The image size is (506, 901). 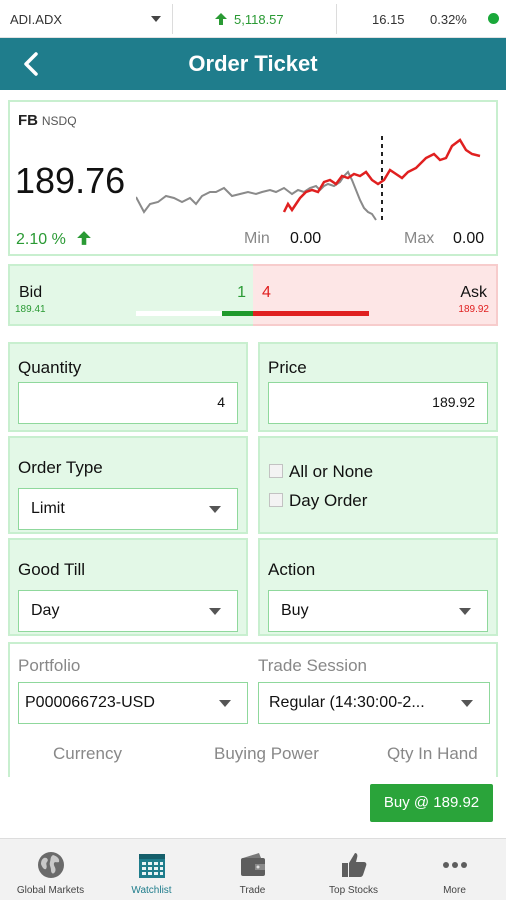 What do you see at coordinates (473, 292) in the screenshot?
I see `ask-label: Ask` at bounding box center [473, 292].